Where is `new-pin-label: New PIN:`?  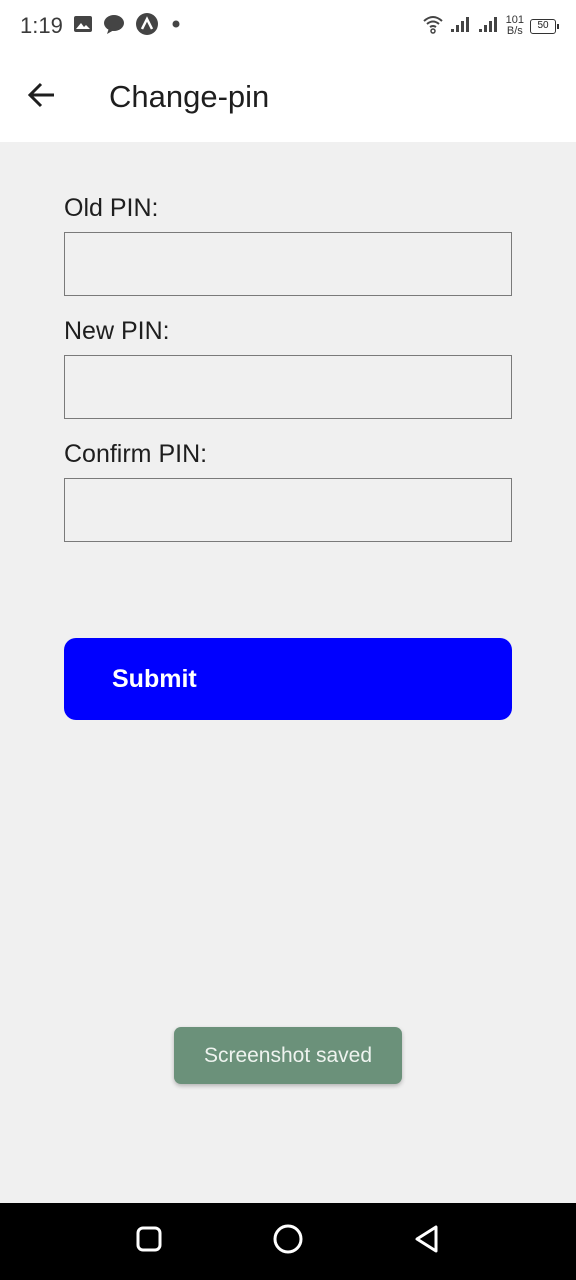 new-pin-label: New PIN: is located at coordinates (117, 331).